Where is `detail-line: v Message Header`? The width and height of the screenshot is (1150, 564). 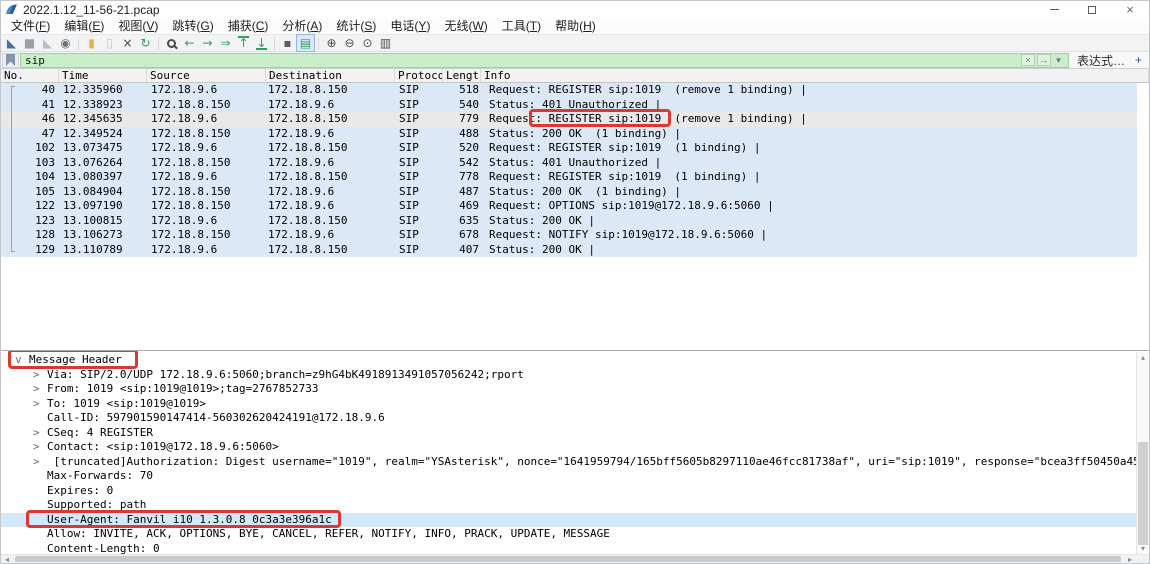 detail-line: v Message Header is located at coordinates (575, 360).